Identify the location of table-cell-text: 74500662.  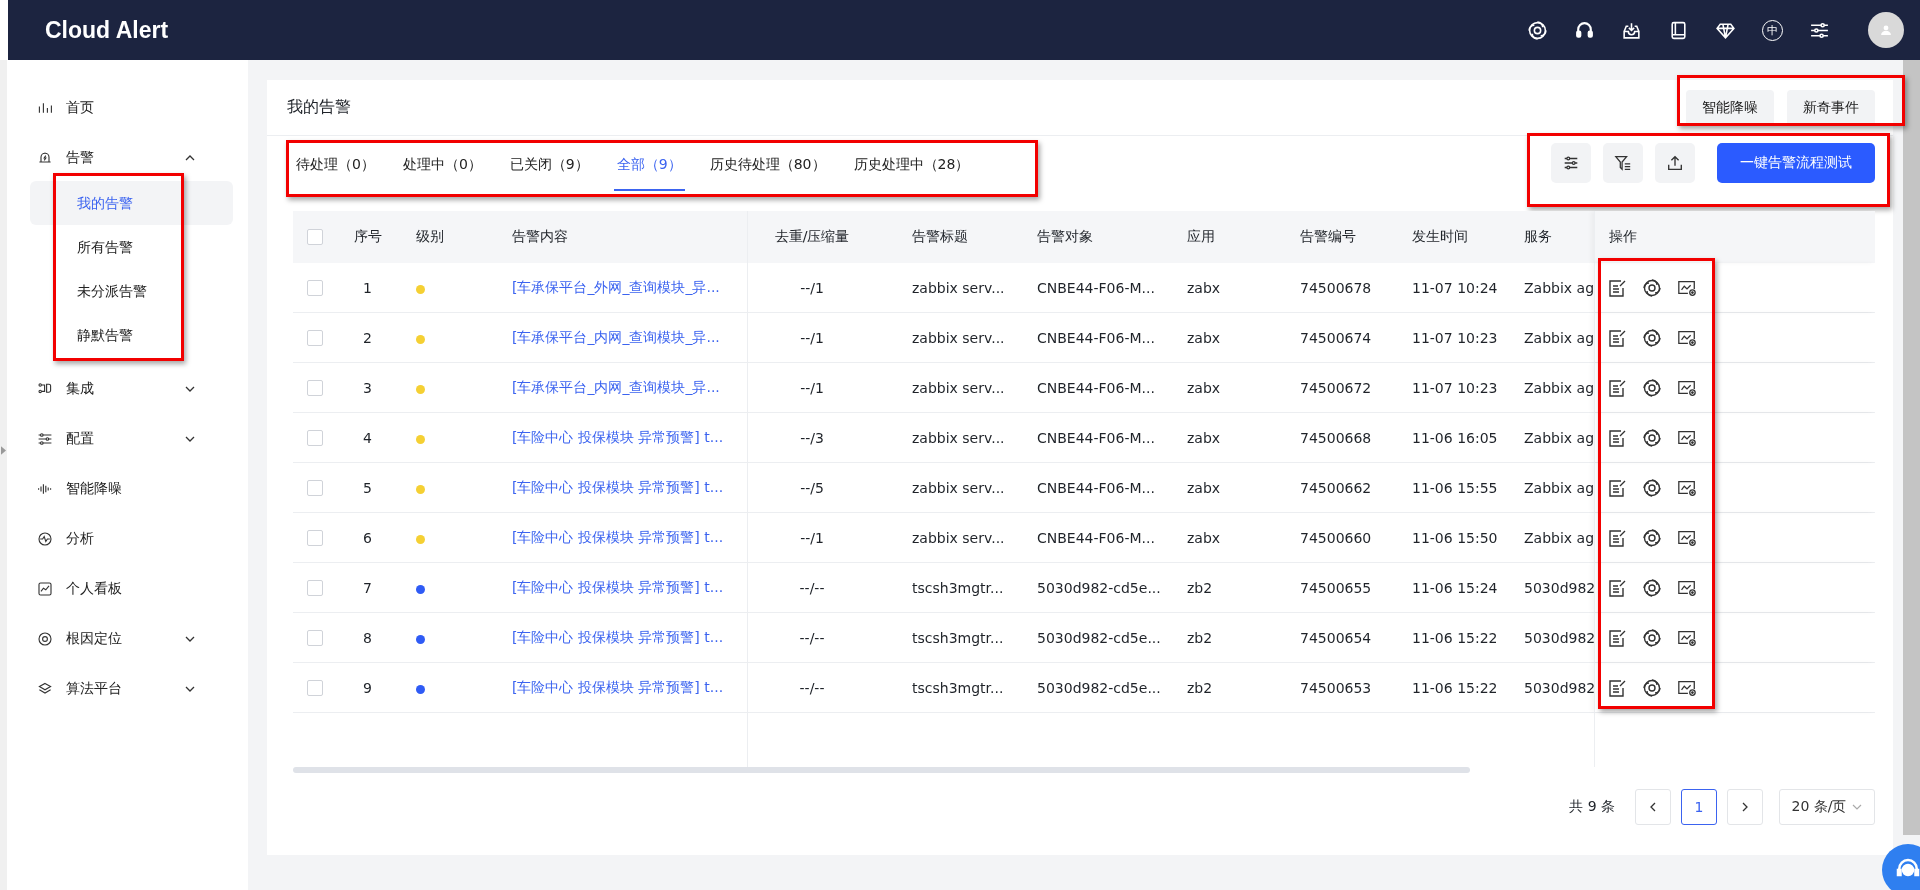
(1336, 488).